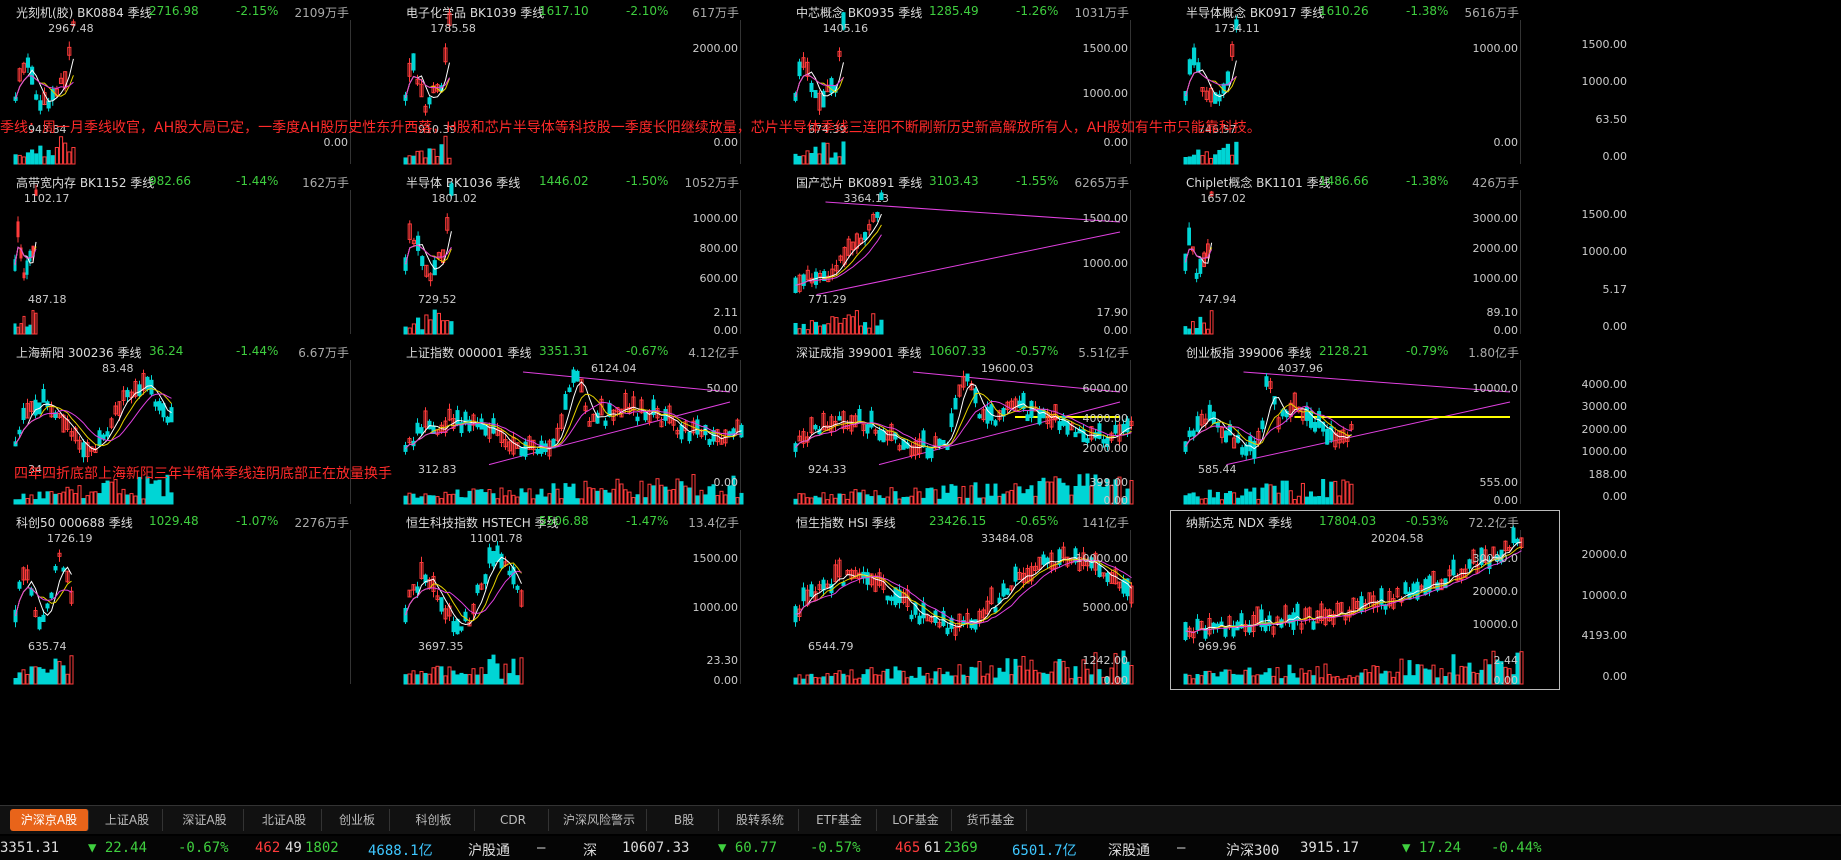 The width and height of the screenshot is (1841, 860). I want to click on market-tab-2: 深证A股, so click(205, 820).